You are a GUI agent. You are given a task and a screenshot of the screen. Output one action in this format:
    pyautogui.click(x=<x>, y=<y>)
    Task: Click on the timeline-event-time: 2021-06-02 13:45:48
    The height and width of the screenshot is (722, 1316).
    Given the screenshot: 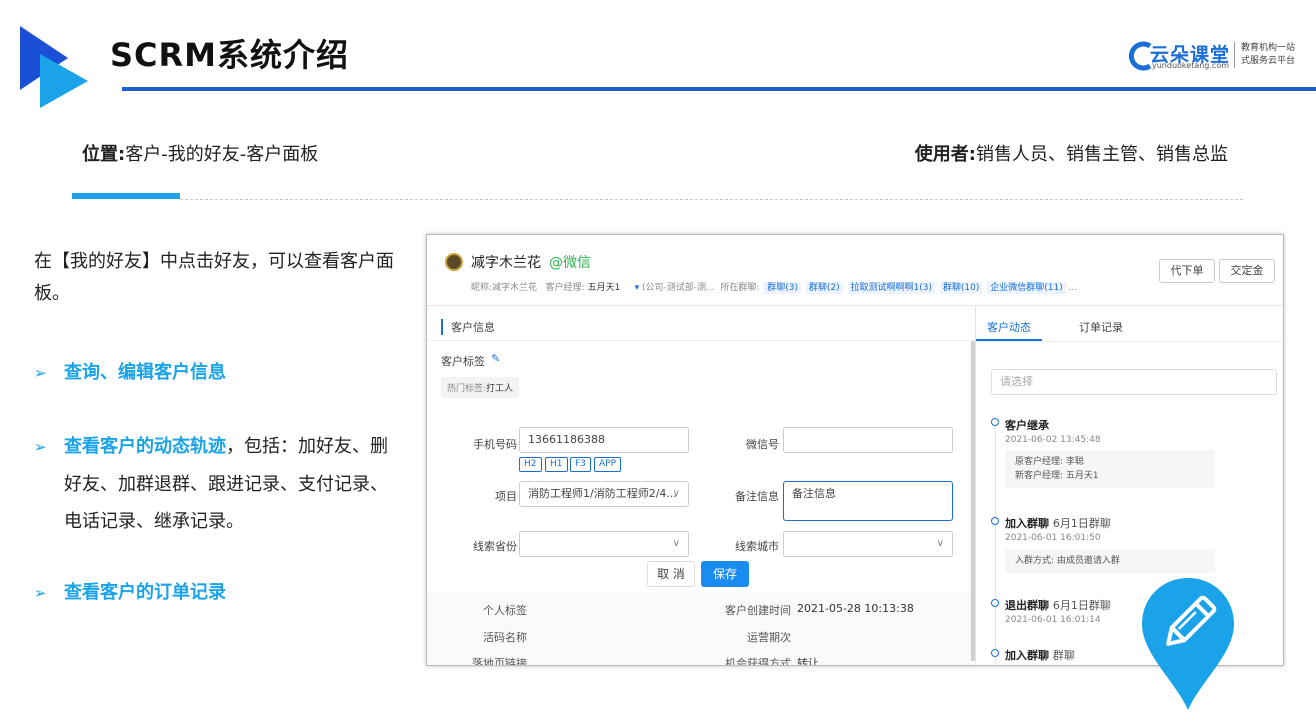 What is the action you would take?
    pyautogui.click(x=1053, y=440)
    